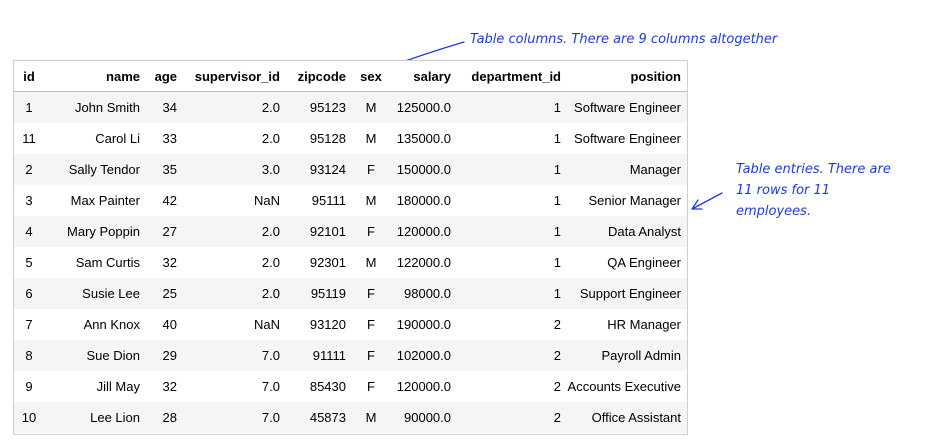 The width and height of the screenshot is (934, 447). I want to click on cell-id: 10, so click(29, 417).